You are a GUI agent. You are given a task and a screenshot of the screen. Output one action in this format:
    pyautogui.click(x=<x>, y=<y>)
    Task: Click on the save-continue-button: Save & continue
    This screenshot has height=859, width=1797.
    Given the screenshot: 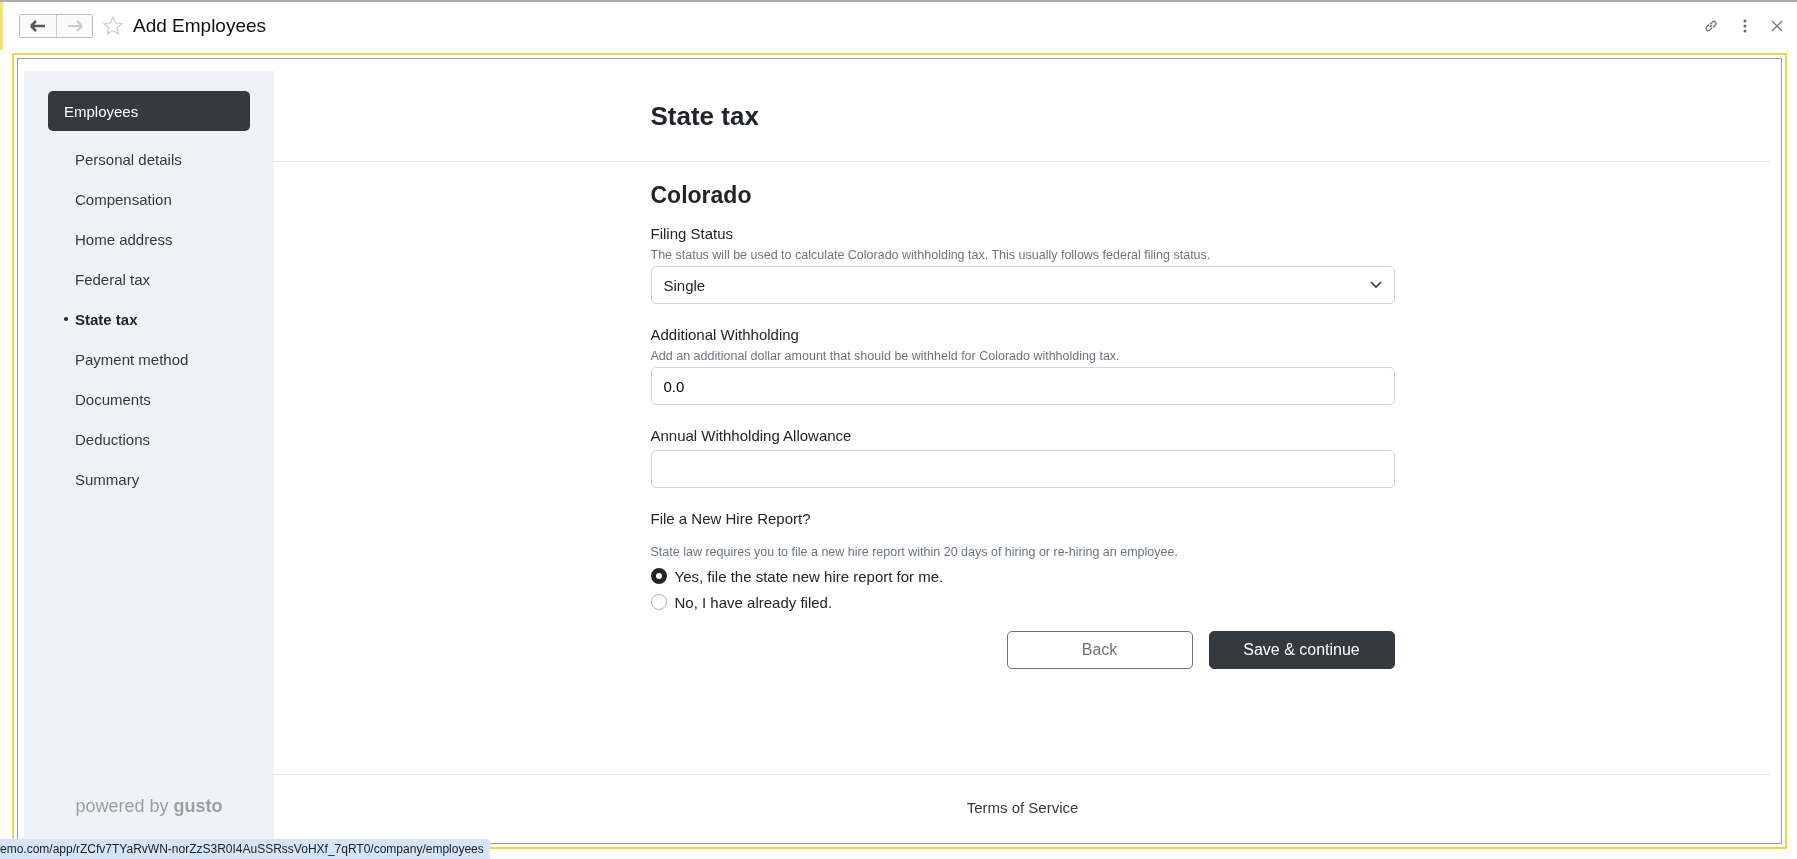 What is the action you would take?
    pyautogui.click(x=1301, y=650)
    